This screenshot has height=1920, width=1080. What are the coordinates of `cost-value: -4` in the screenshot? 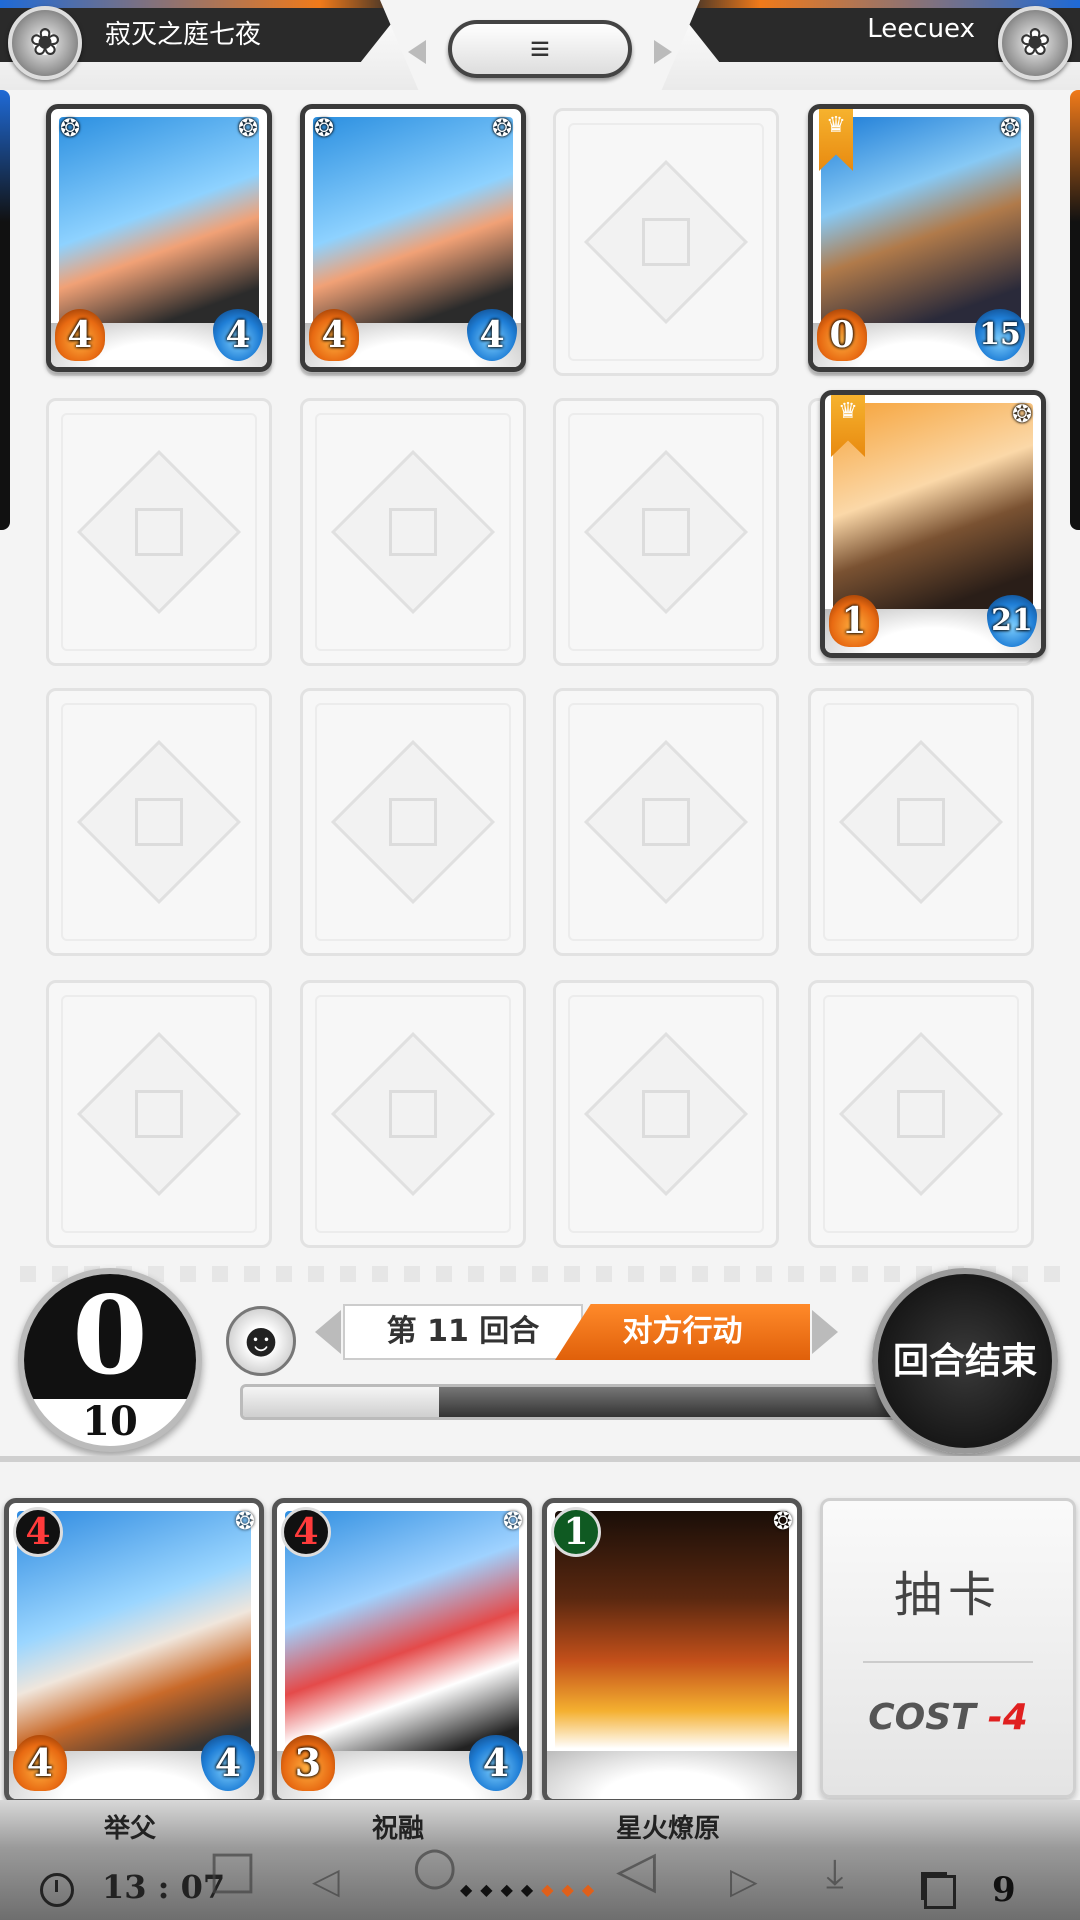 It's located at (1007, 1717).